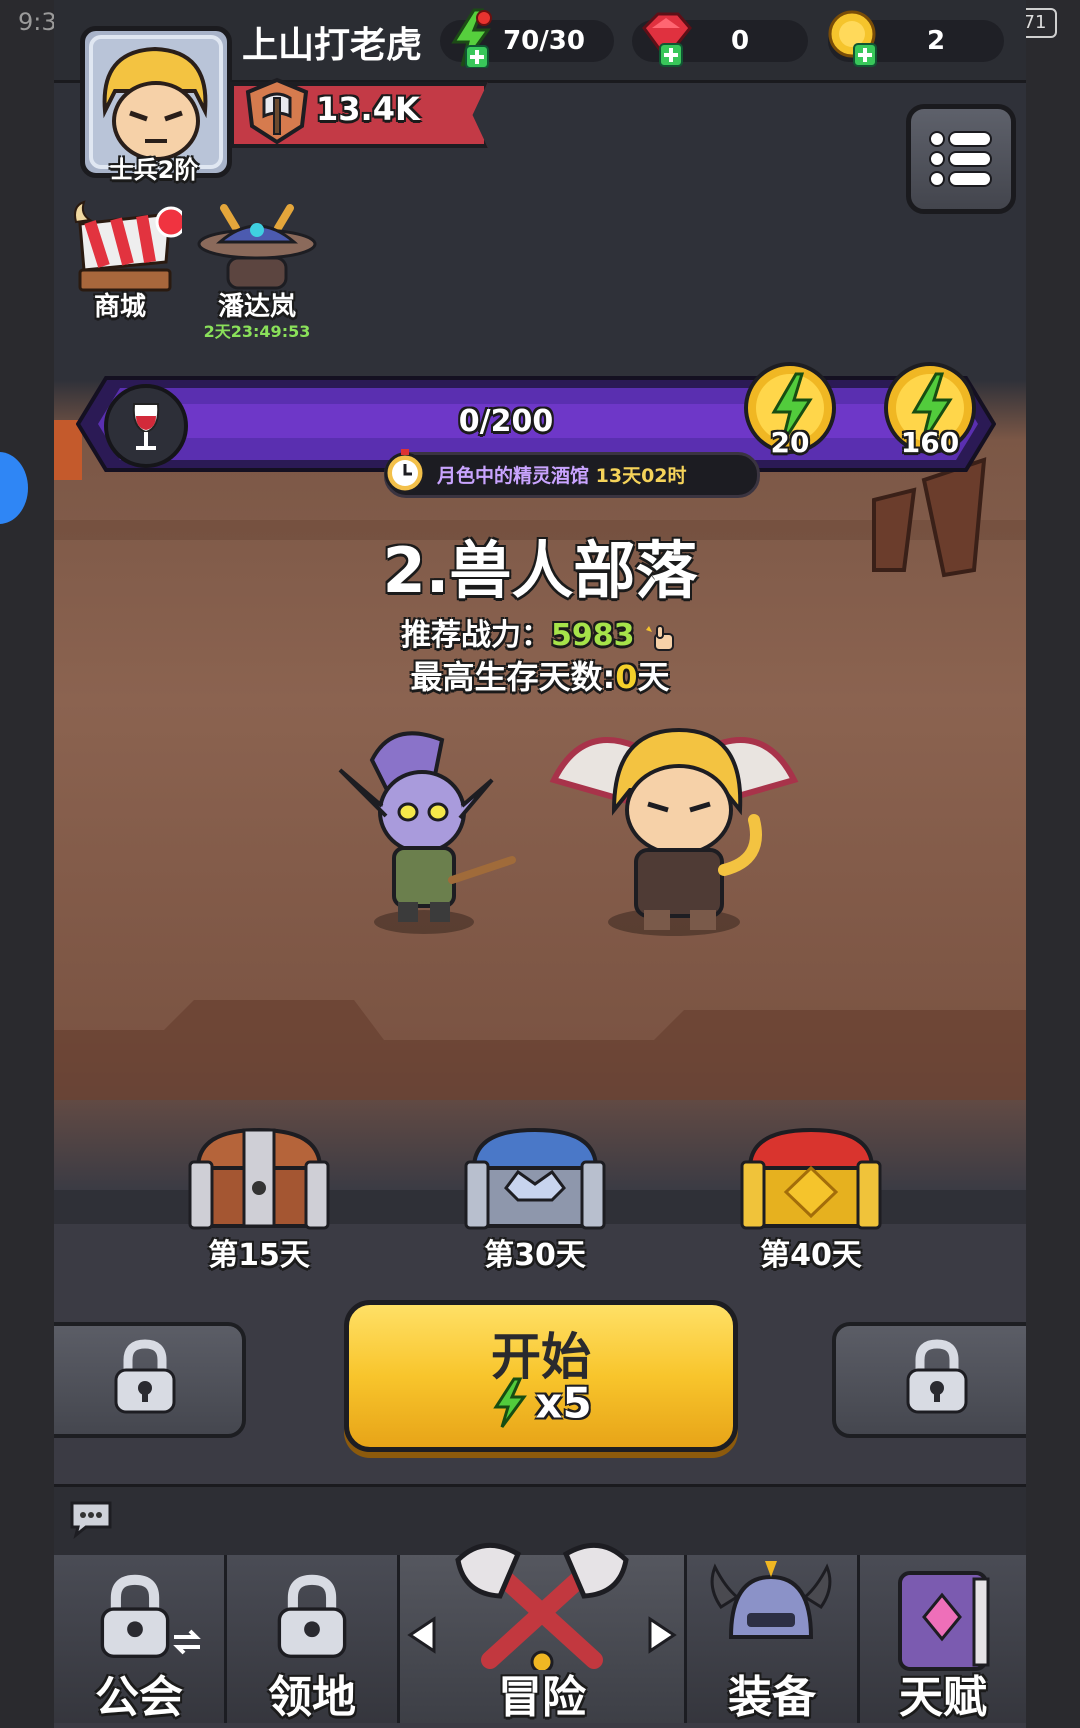  I want to click on ruby-icon, so click(665, 38).